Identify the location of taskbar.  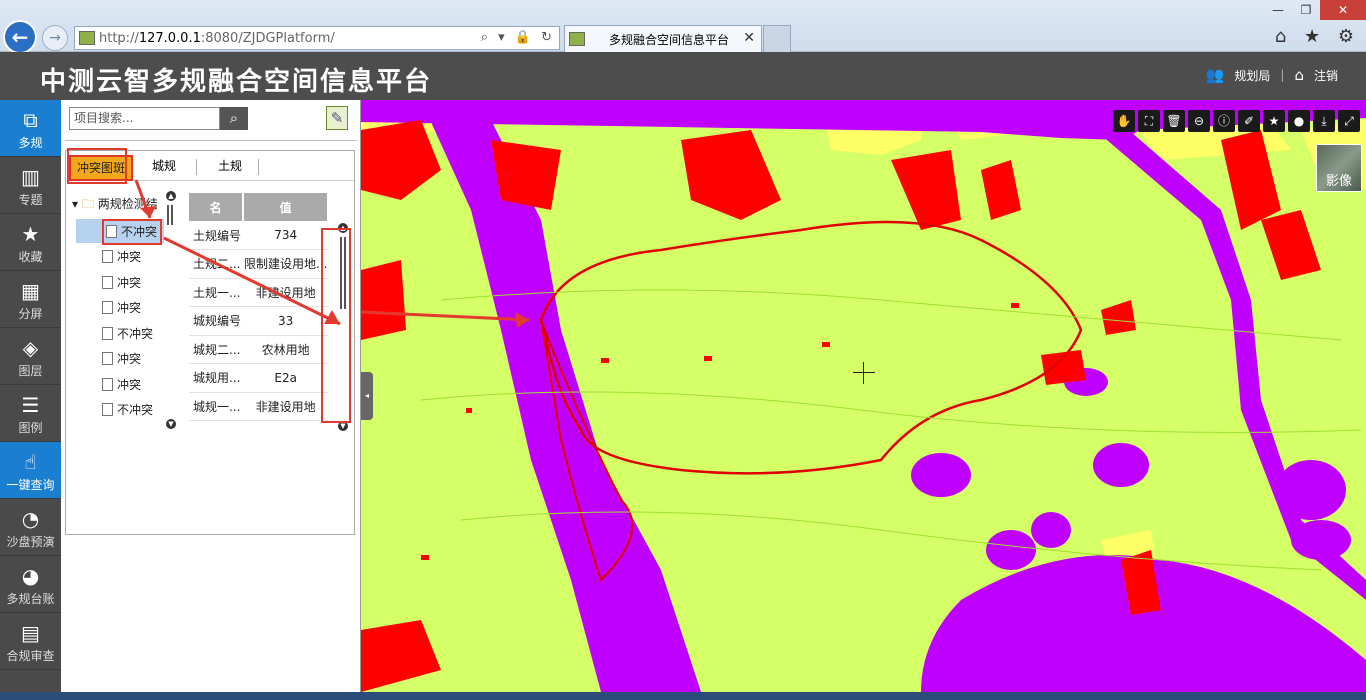
(683, 696).